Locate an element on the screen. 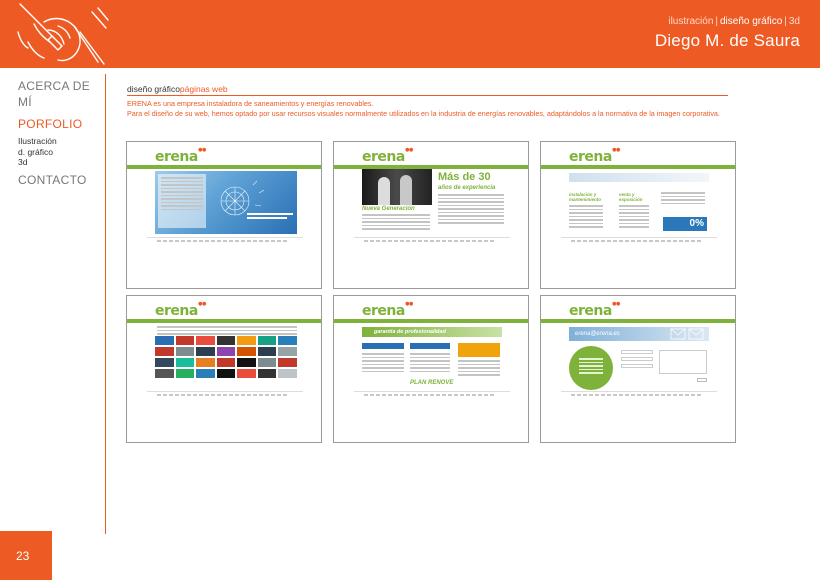 The height and width of the screenshot is (580, 820). website-thumbnail-brands: erena ●● is located at coordinates (224, 369).